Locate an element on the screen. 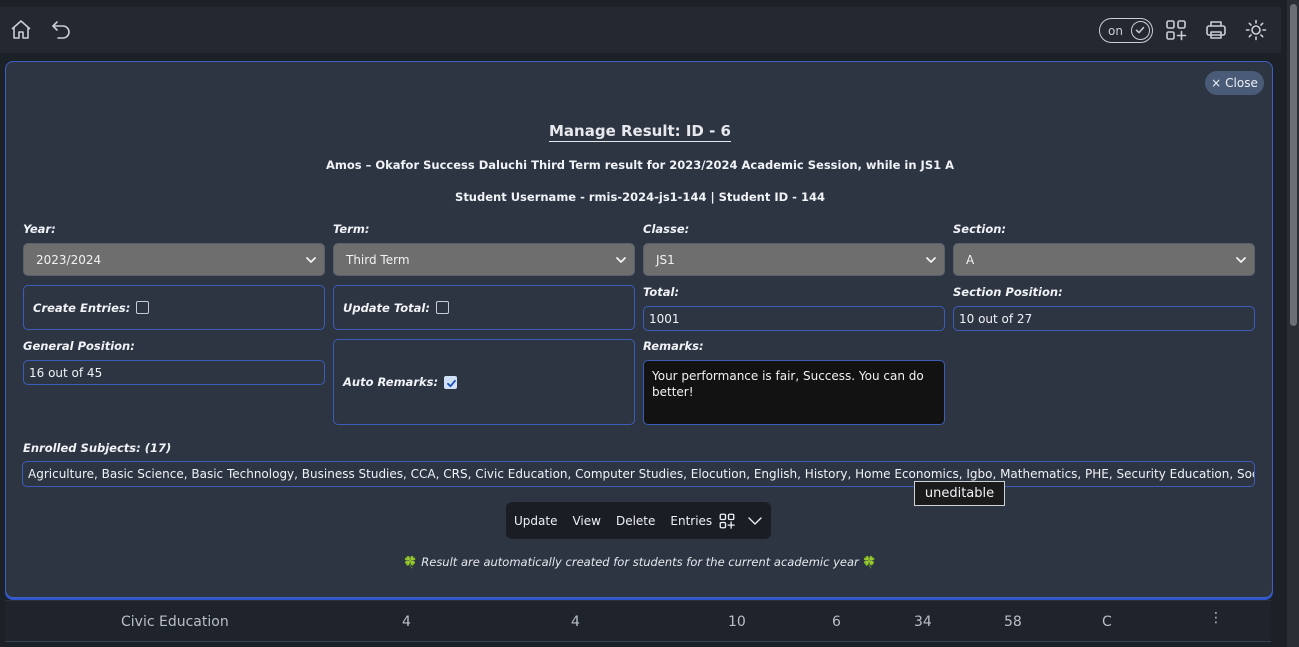  score-cell: 6 is located at coordinates (836, 622).